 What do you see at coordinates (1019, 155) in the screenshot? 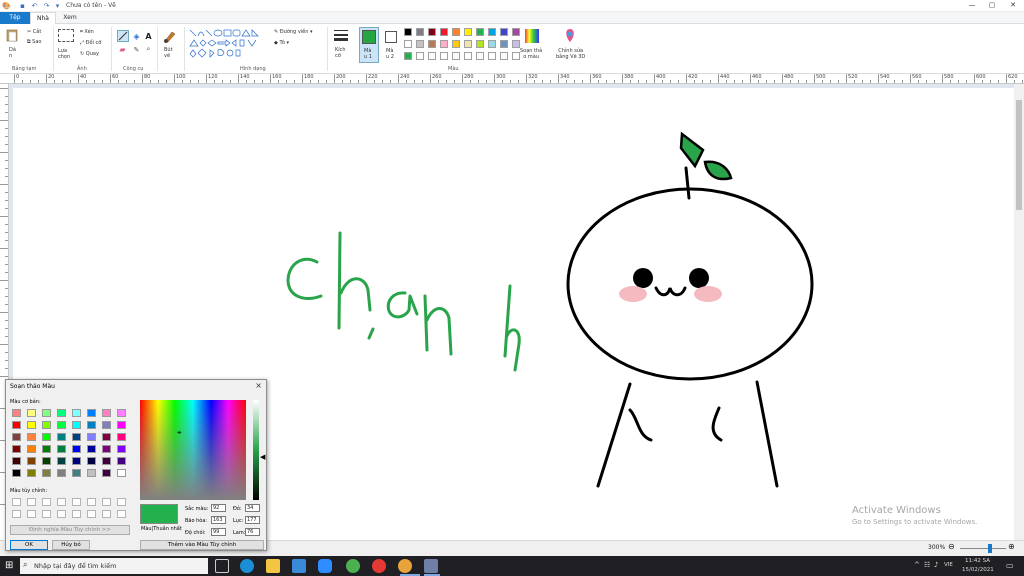
I see `scrollbar-thumb` at bounding box center [1019, 155].